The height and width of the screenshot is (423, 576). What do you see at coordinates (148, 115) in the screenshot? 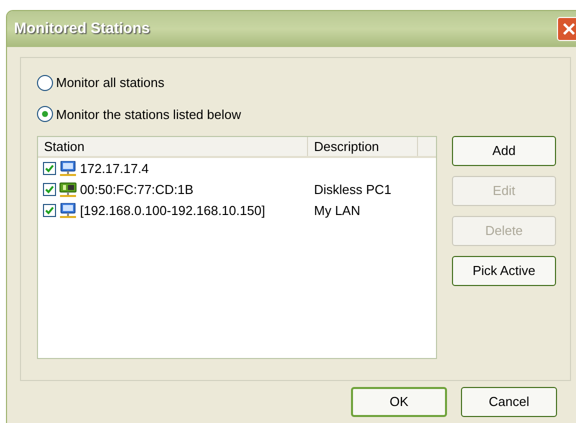
I see `radio-label: Monitor the stations listed below` at bounding box center [148, 115].